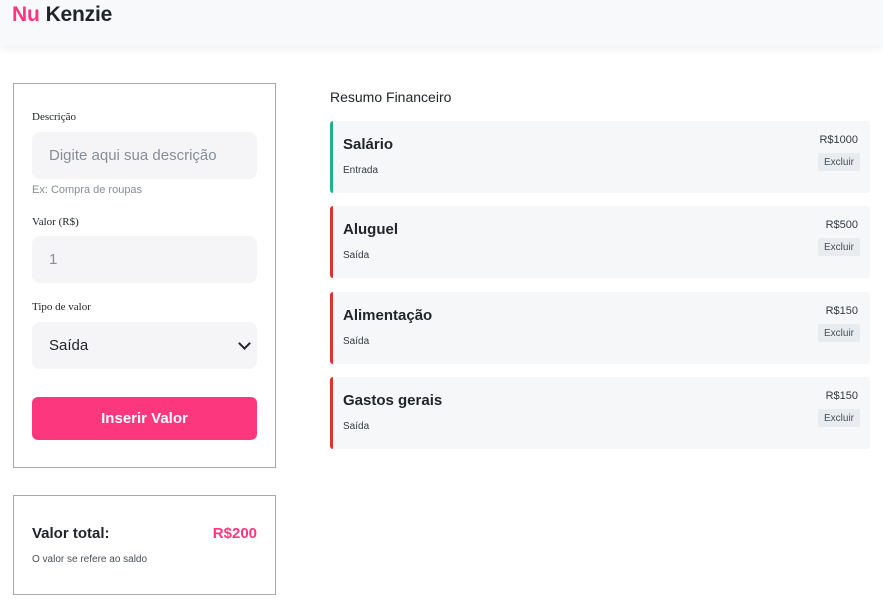  I want to click on total-label: Valor total:, so click(71, 533).